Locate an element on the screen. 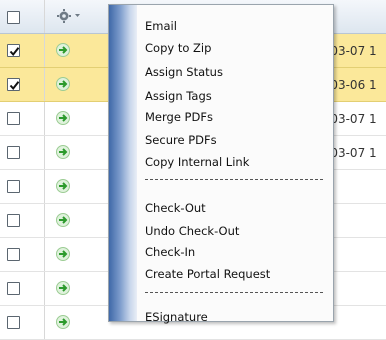 The width and height of the screenshot is (386, 340). menu-side-bar is located at coordinates (123, 163).